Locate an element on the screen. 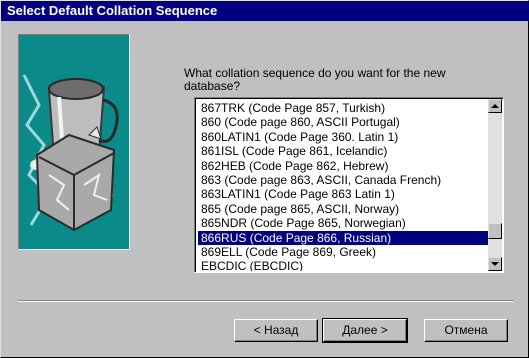 This screenshot has height=358, width=529. listbox-scrollbar is located at coordinates (495, 185).